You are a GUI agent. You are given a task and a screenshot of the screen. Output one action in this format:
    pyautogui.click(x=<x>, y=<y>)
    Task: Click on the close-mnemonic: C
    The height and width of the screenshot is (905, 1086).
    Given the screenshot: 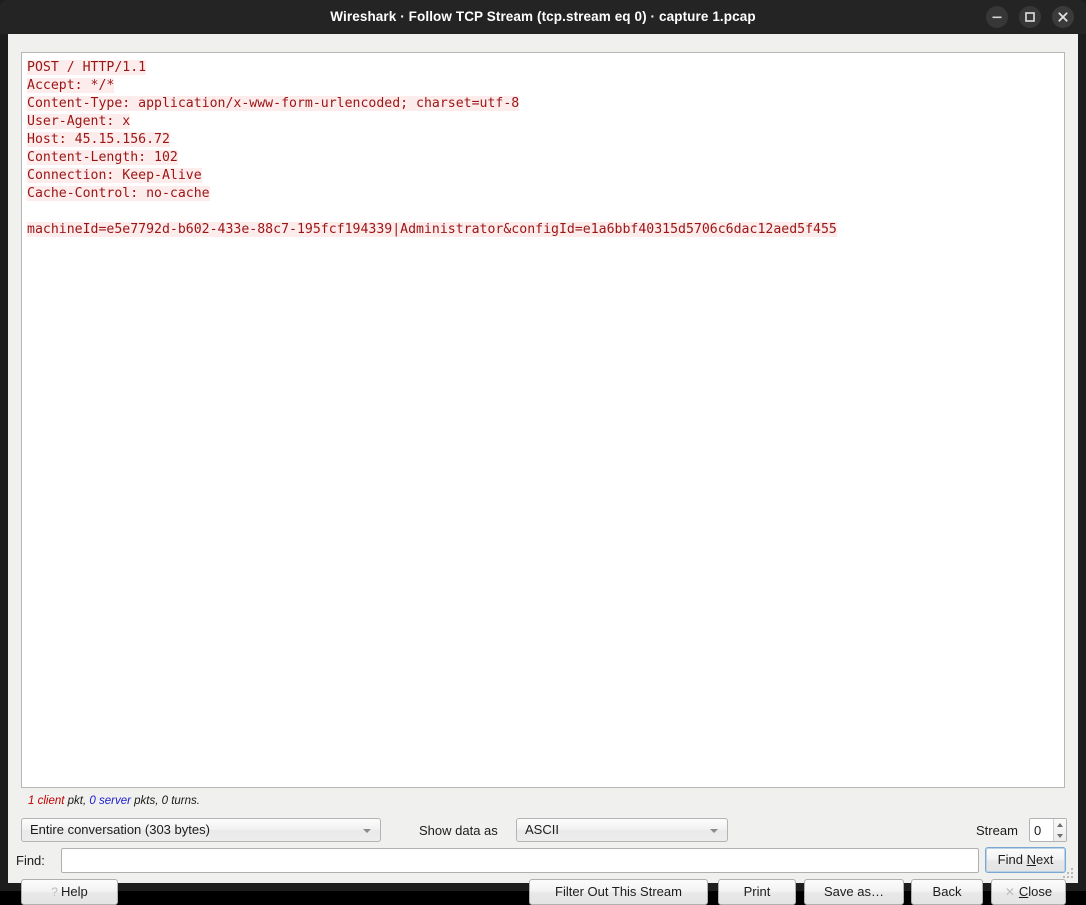 What is the action you would take?
    pyautogui.click(x=1023, y=891)
    